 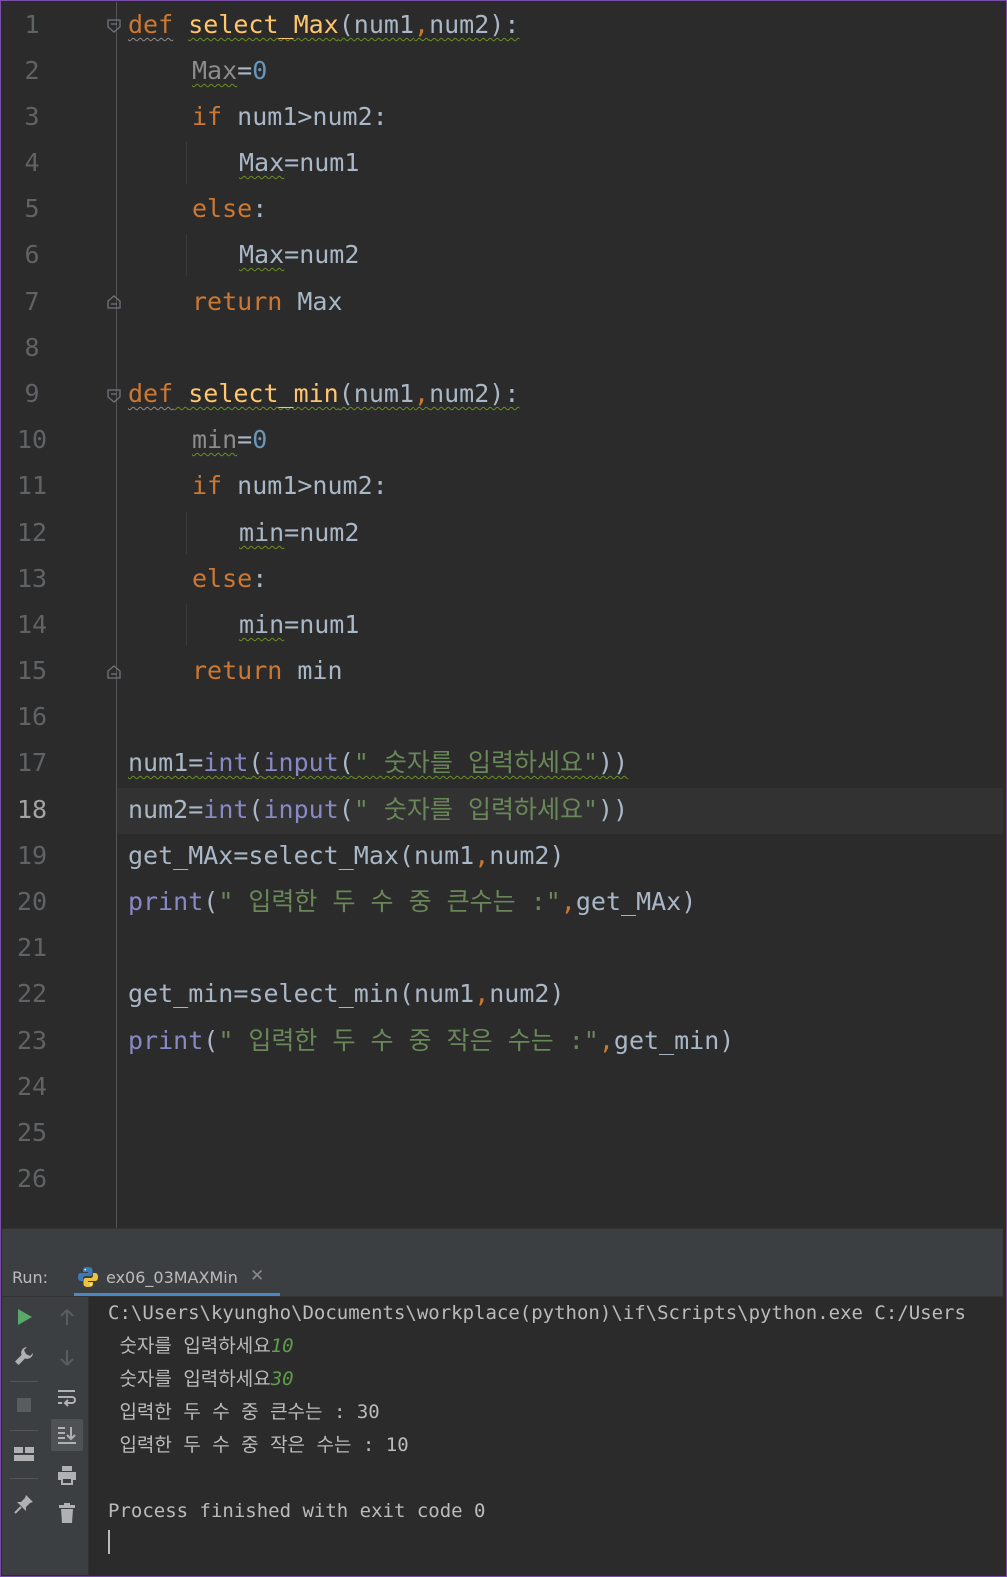 I want to click on console-prompt-line: 숫자를 입력하세요10, so click(x=201, y=1346).